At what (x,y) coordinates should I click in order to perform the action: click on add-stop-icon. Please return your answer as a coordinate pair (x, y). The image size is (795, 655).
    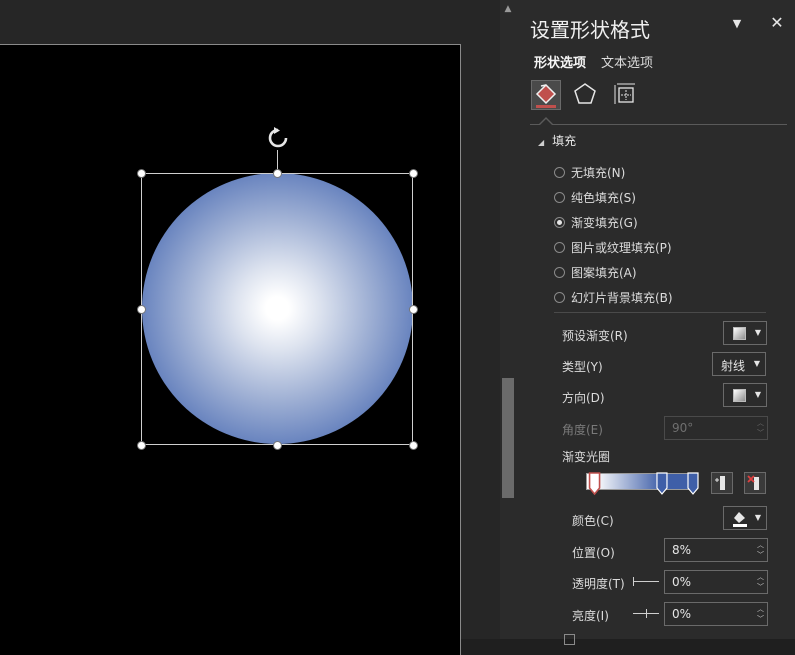
    Looking at the image, I should click on (720, 483).